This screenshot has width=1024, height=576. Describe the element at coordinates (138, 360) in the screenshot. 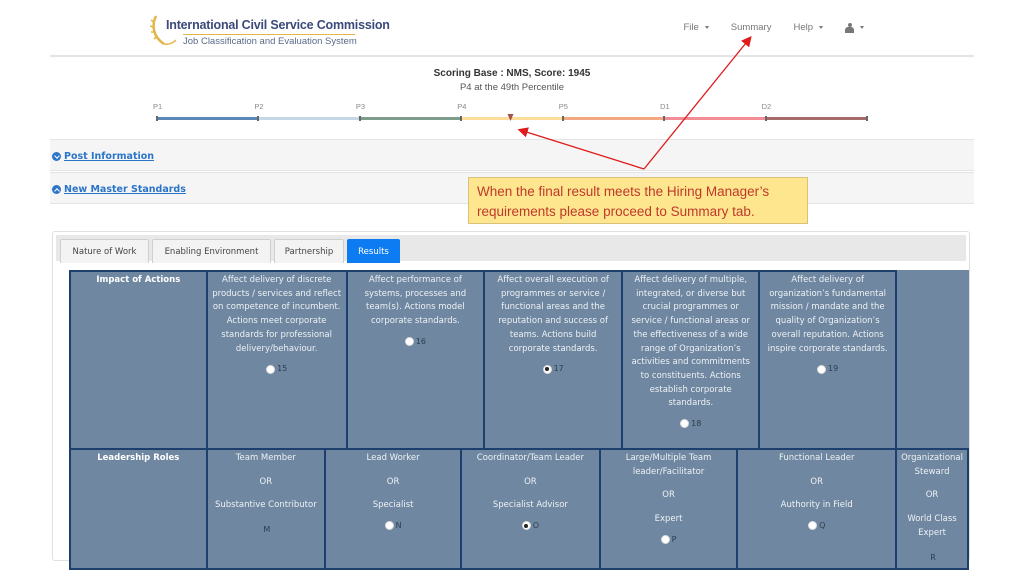

I see `impact-of-actions-header: Impact of Actions` at that location.